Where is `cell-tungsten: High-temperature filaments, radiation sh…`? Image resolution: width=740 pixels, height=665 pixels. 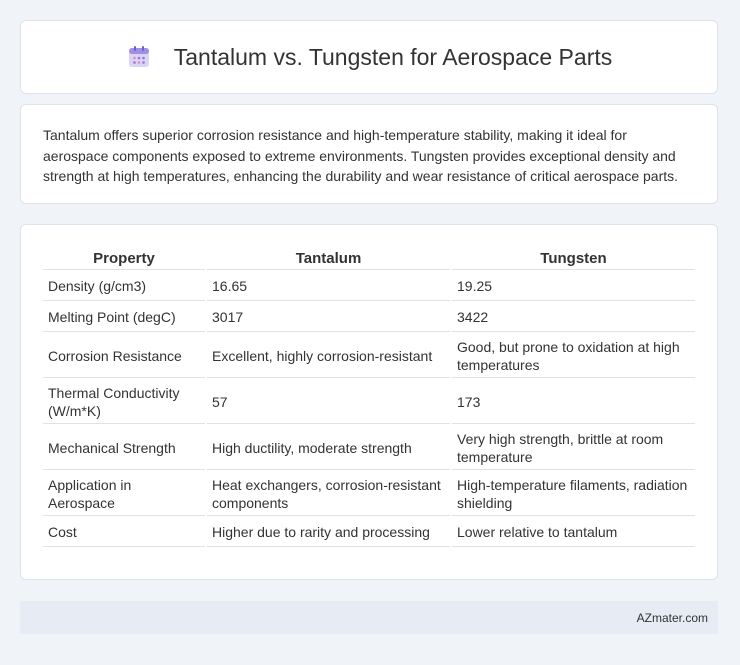 cell-tungsten: High-temperature filaments, radiation sh… is located at coordinates (573, 494).